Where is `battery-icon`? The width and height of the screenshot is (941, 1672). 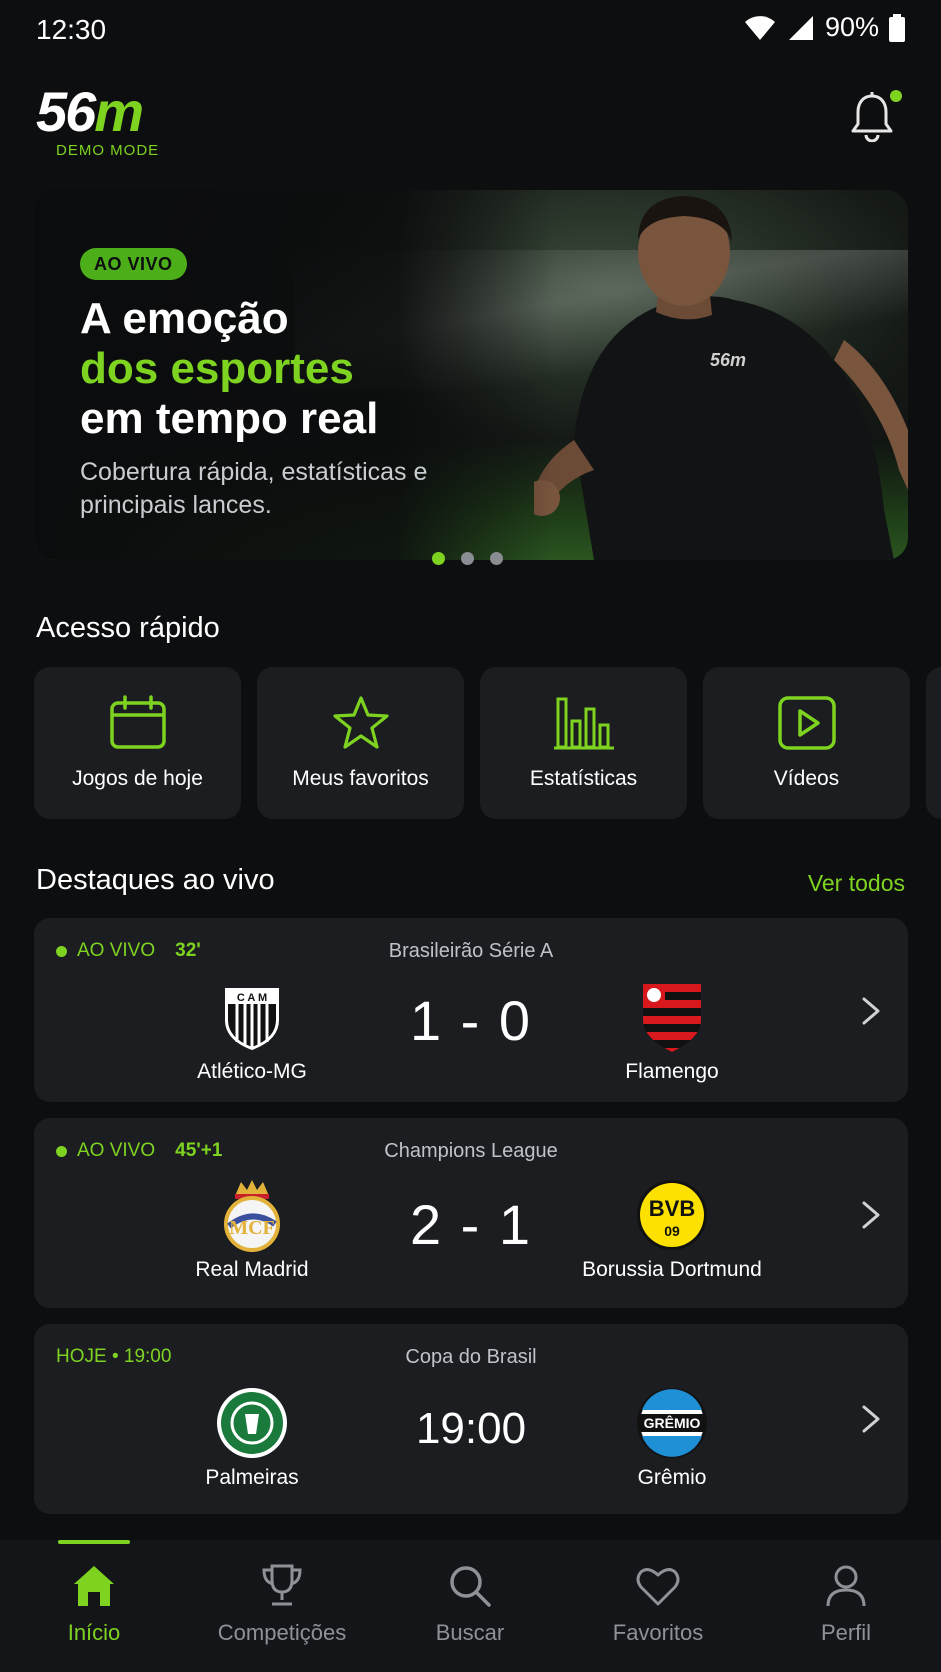
battery-icon is located at coordinates (897, 27).